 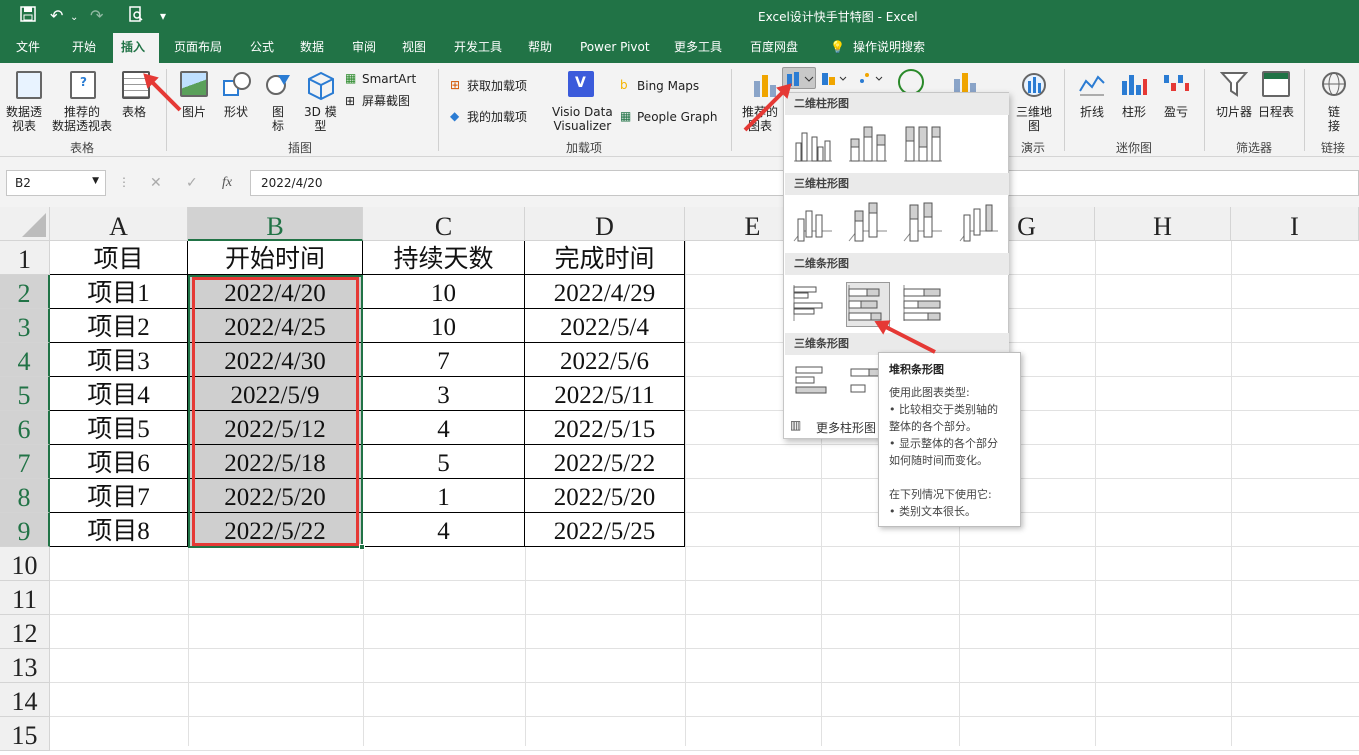 What do you see at coordinates (386, 101) in the screenshot?
I see `screenshot-button: 屏幕截图` at bounding box center [386, 101].